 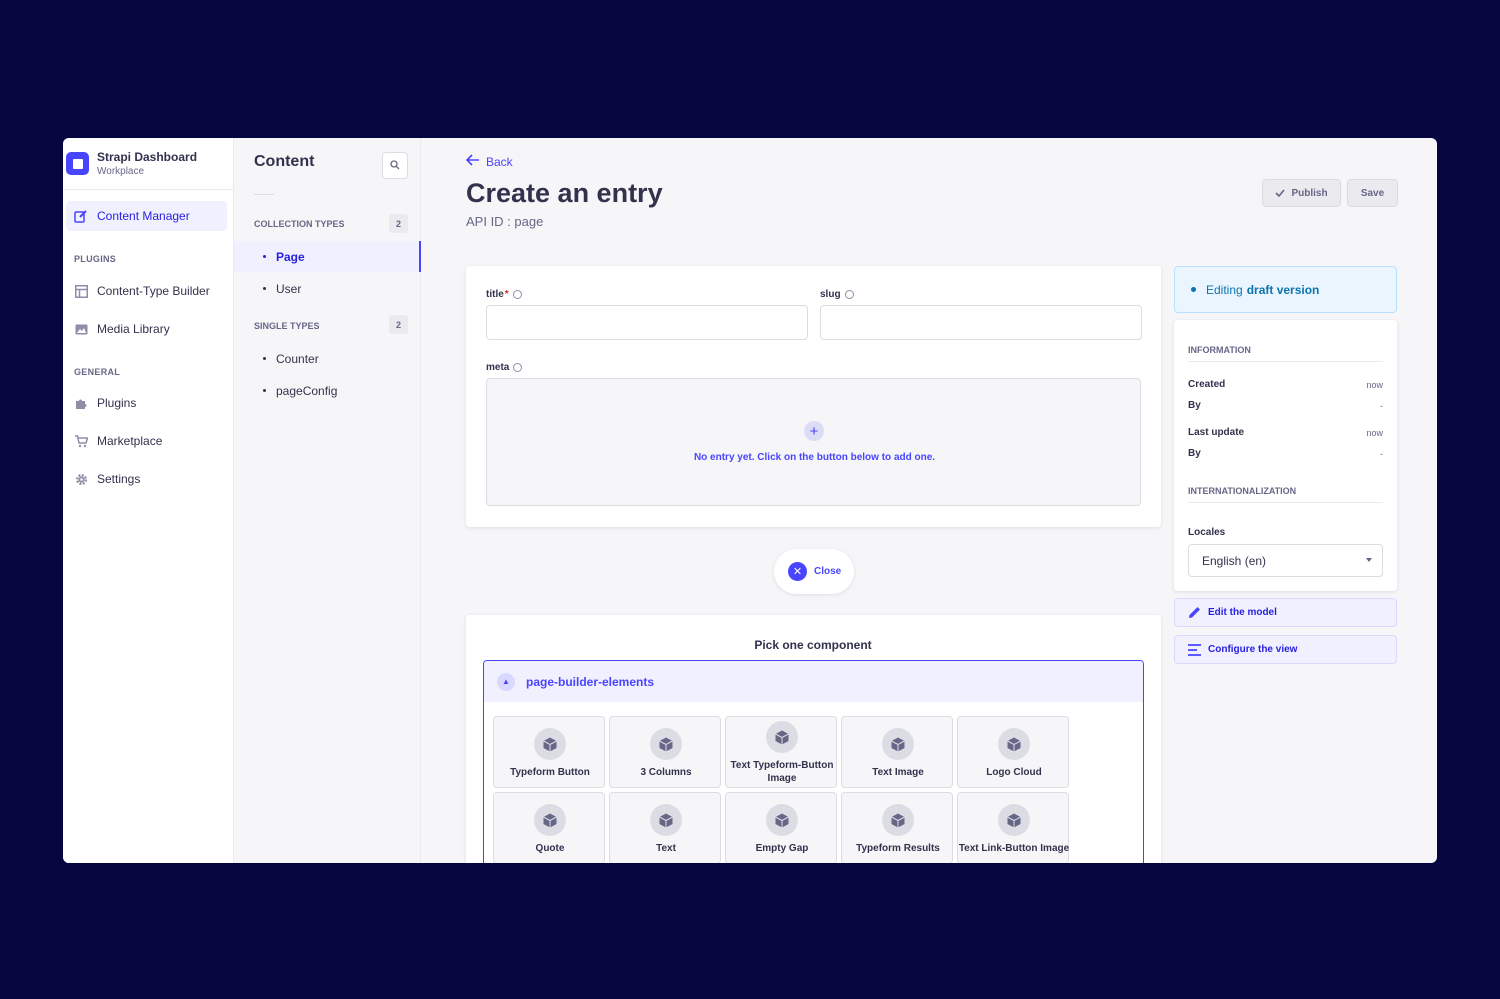 I want to click on arrow-left-icon, so click(x=472, y=161).